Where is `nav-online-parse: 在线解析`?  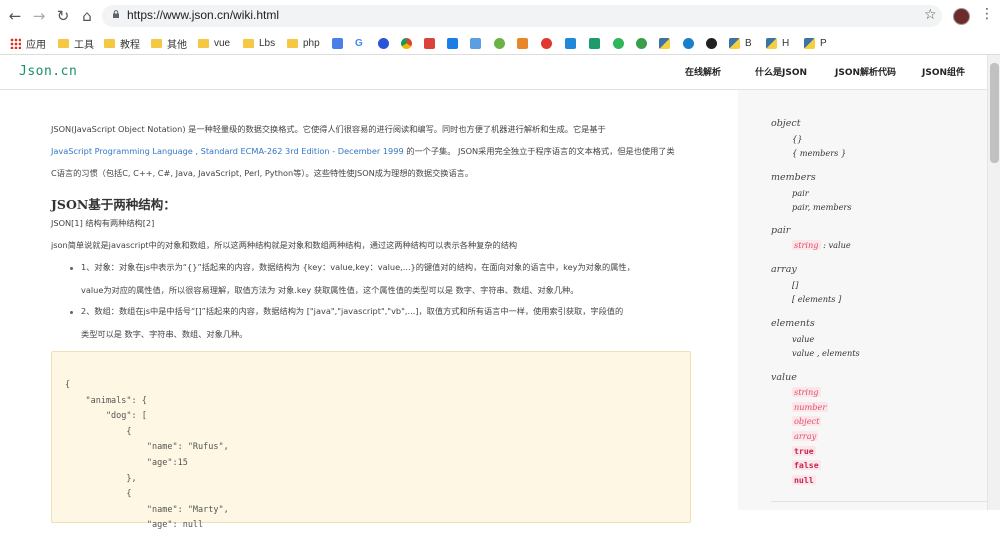
nav-online-parse: 在线解析 is located at coordinates (703, 71).